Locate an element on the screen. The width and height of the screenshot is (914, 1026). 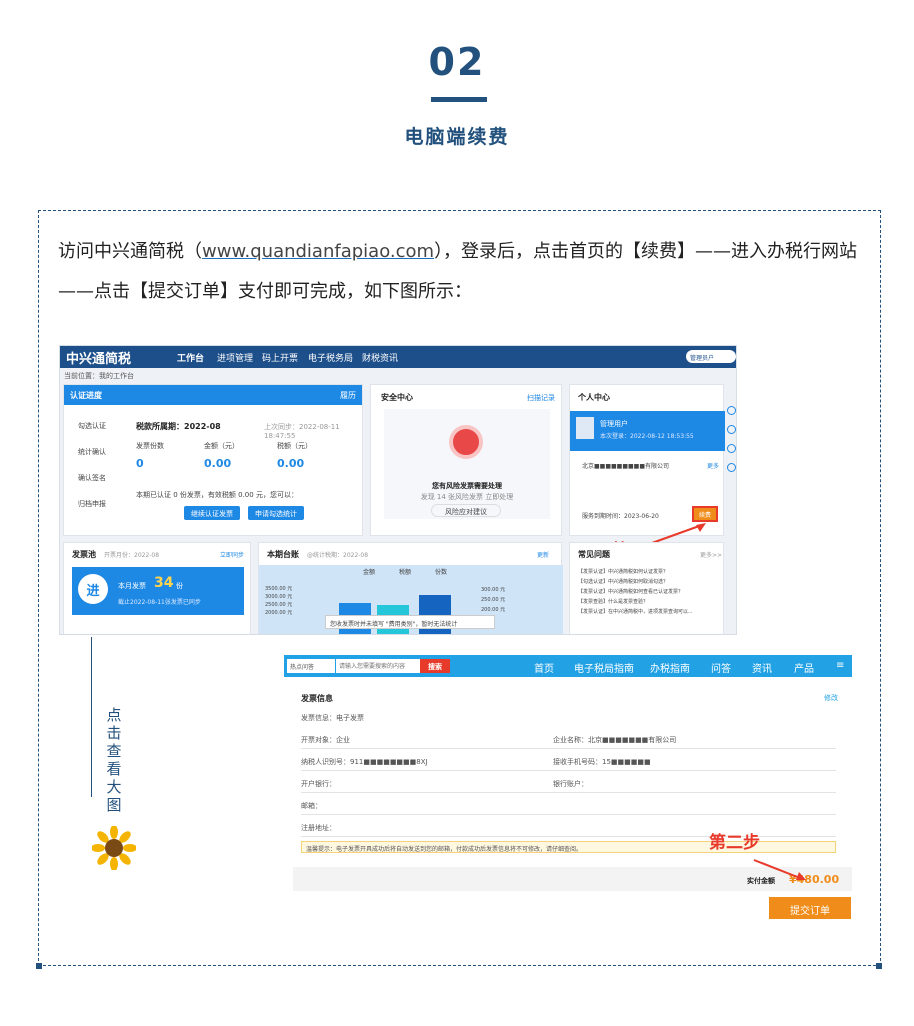
col-amount: 金额（元） is located at coordinates (221, 446).